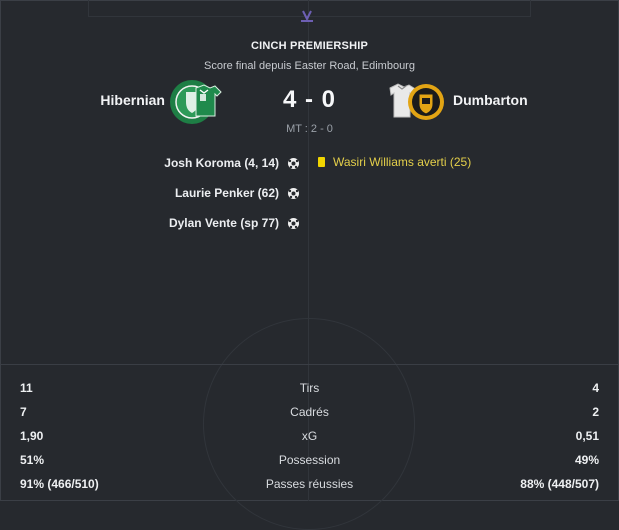 The height and width of the screenshot is (530, 619). Describe the element at coordinates (309, 412) in the screenshot. I see `stat-label: Cadrés` at that location.